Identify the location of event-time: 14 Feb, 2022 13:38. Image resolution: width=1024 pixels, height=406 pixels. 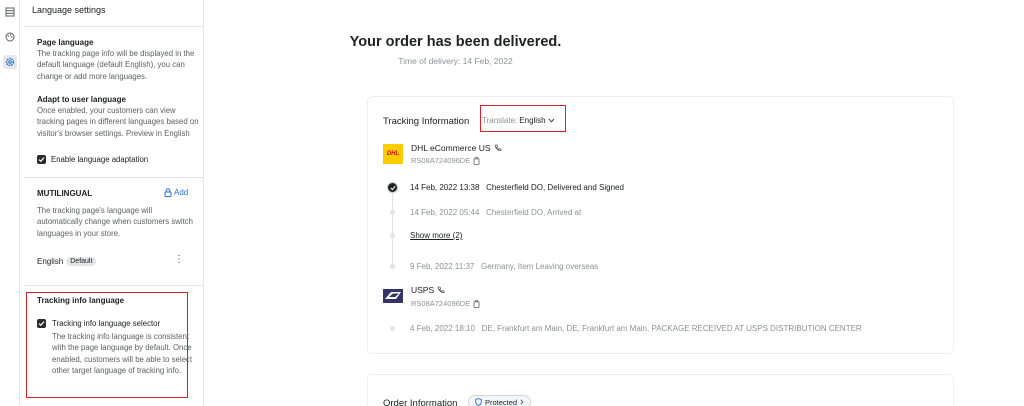
(445, 187).